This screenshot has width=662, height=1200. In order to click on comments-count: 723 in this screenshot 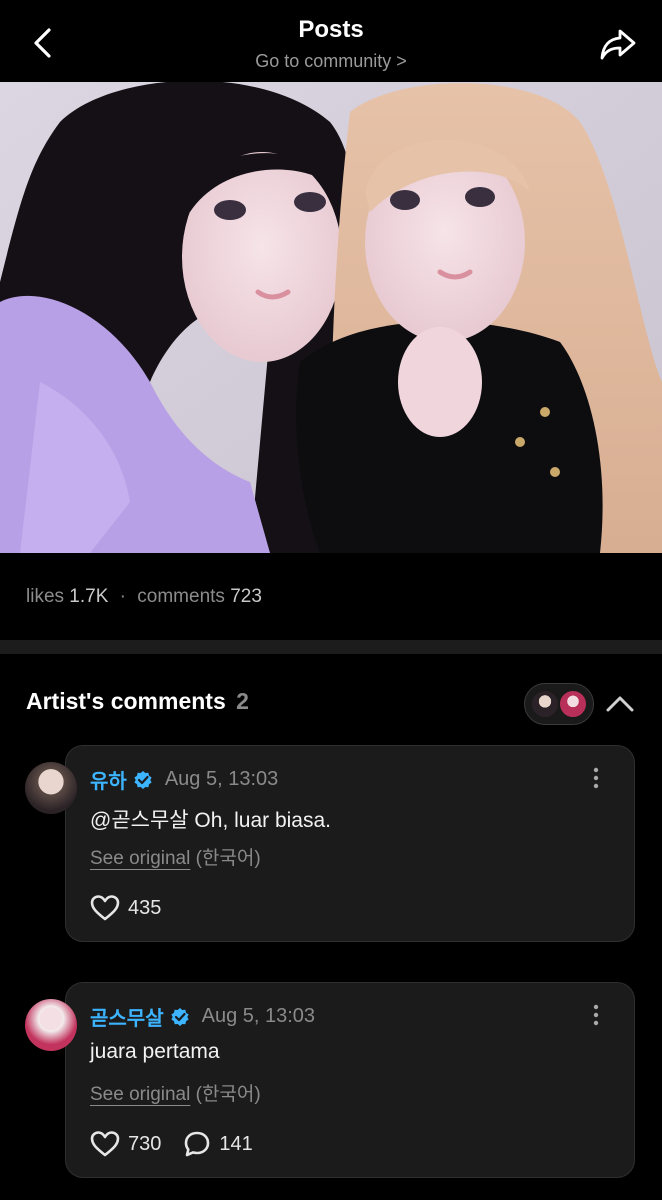, I will do `click(246, 596)`.